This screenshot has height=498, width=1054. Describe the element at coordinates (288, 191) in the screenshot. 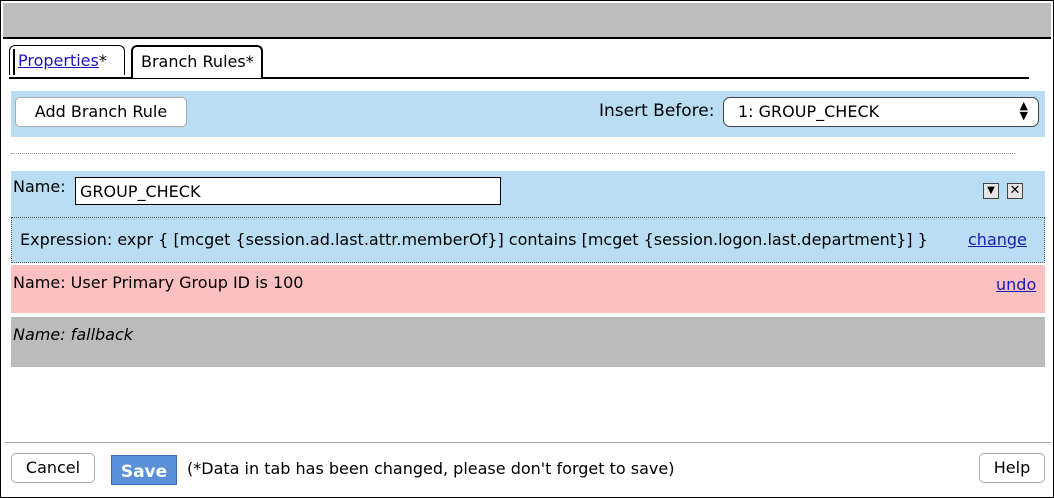

I see `rule-name-input` at that location.